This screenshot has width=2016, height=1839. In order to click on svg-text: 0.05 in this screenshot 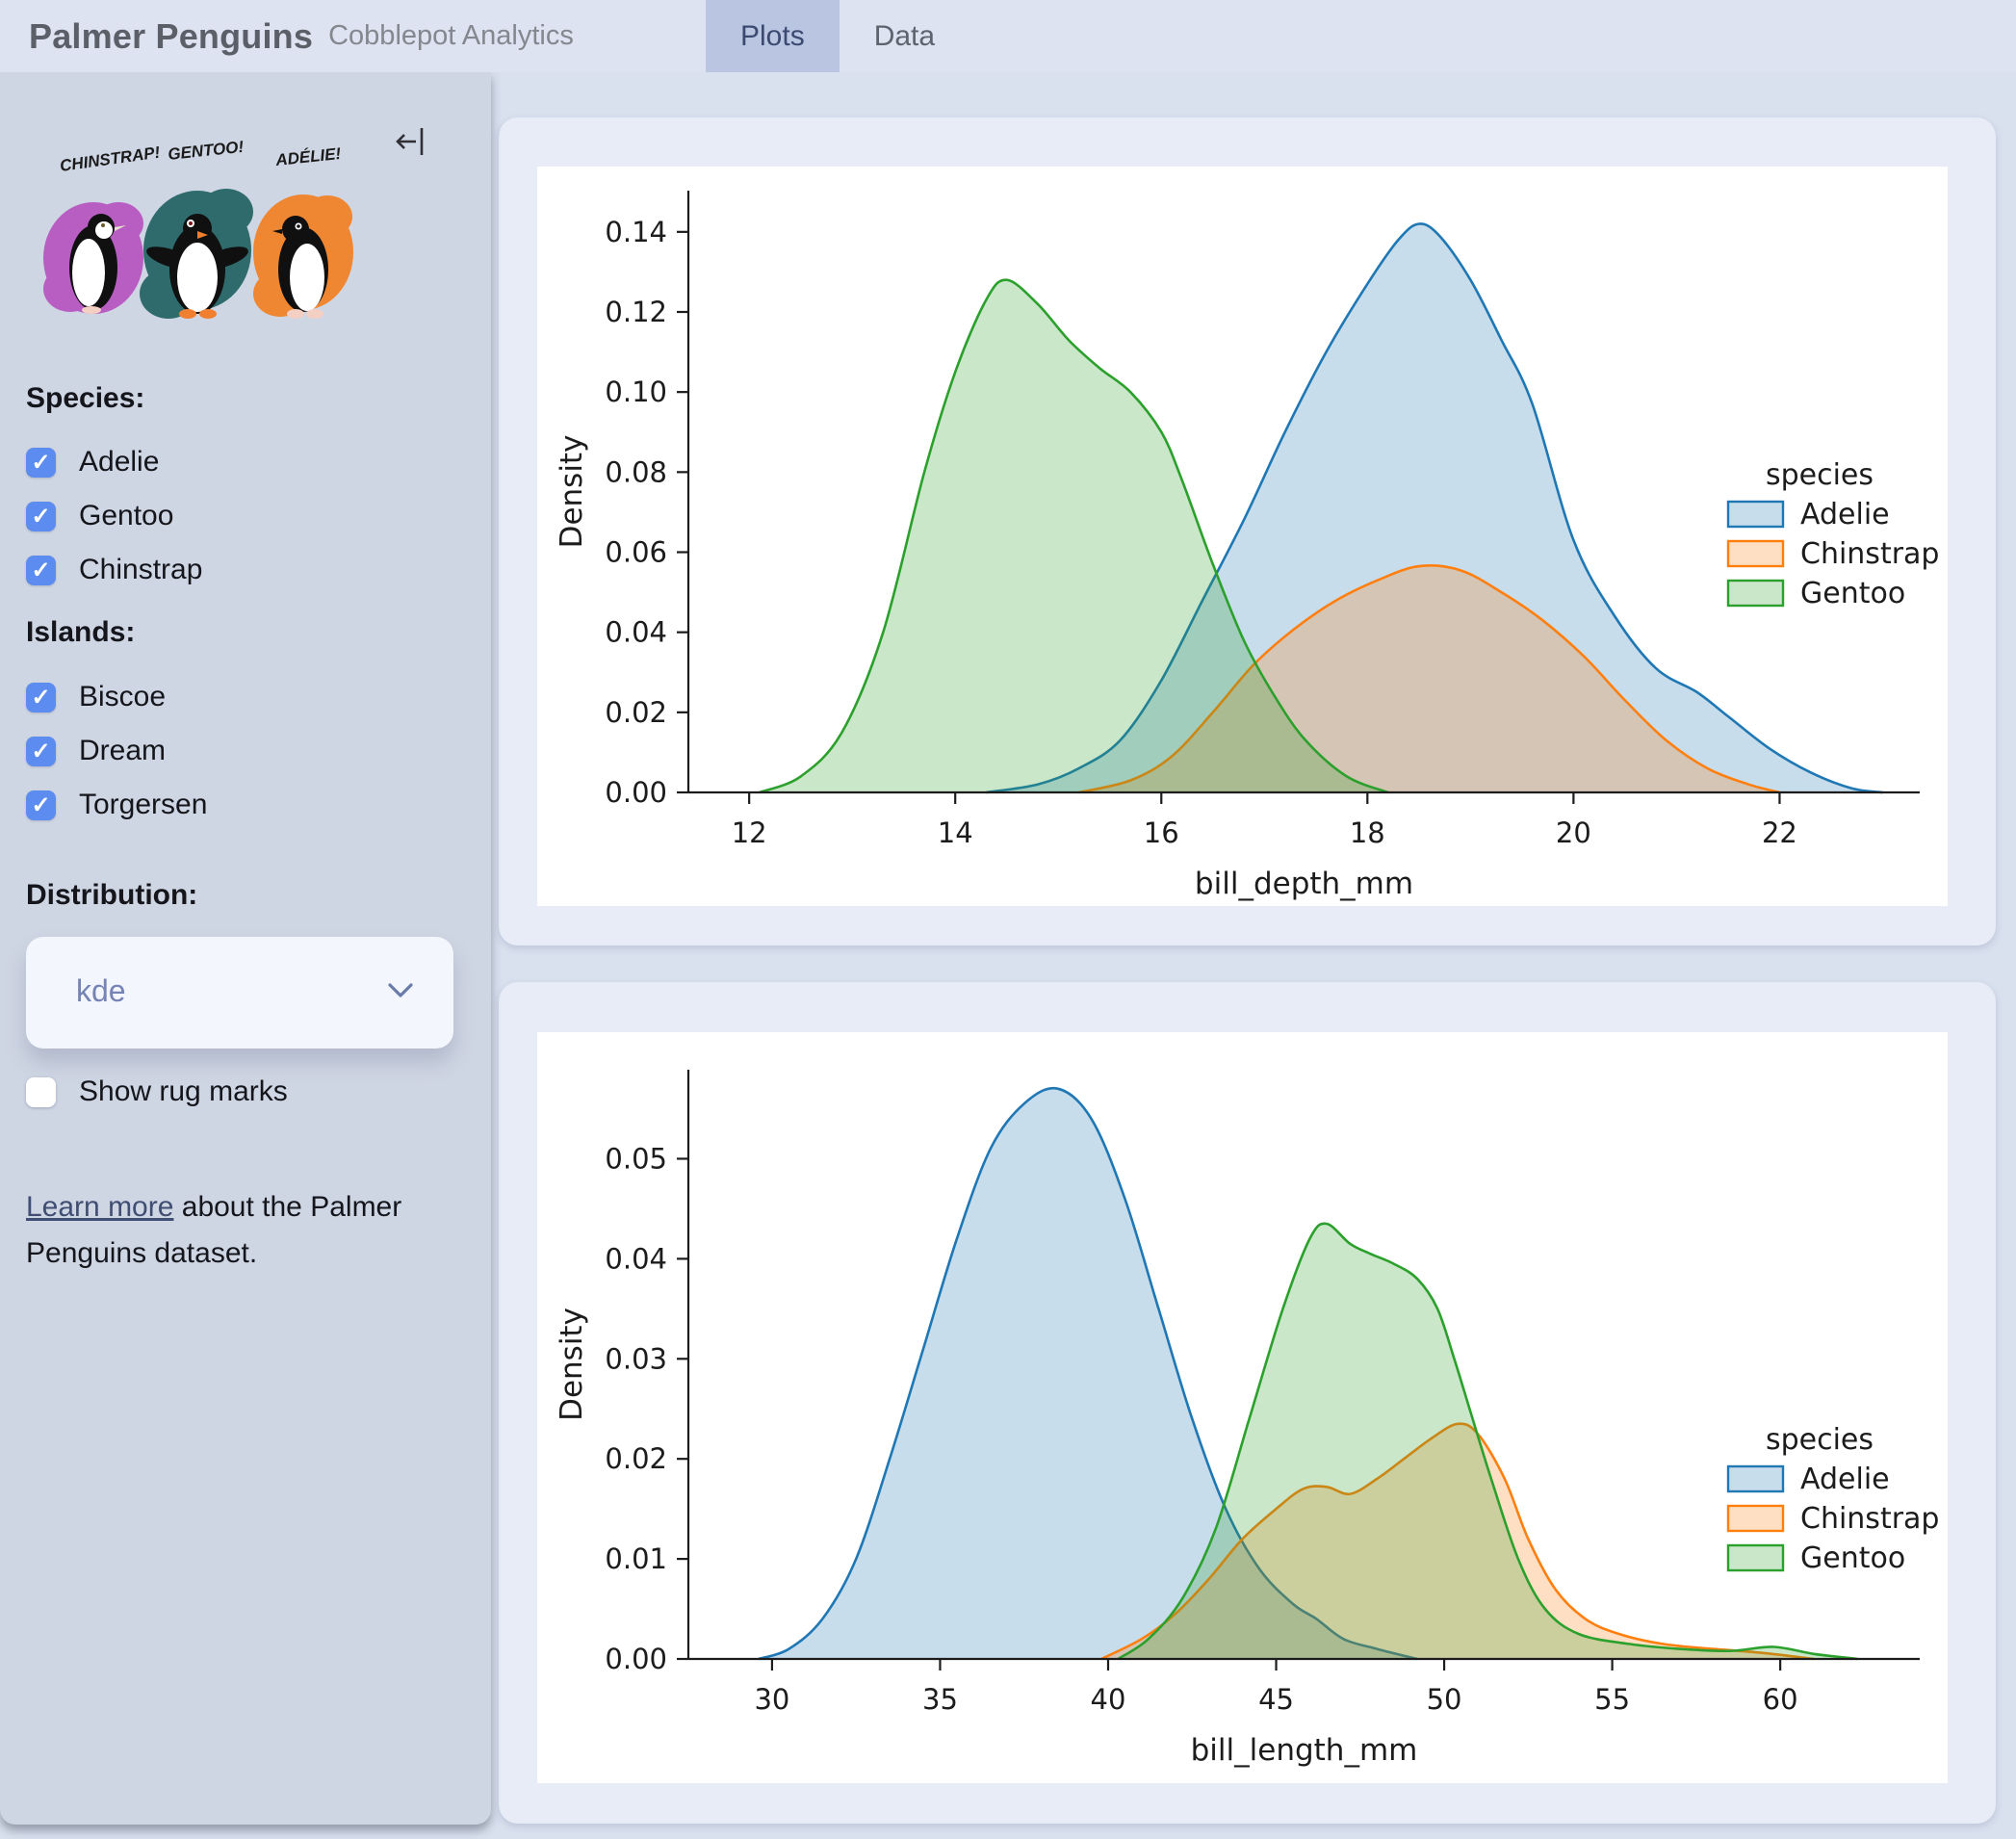, I will do `click(636, 1158)`.